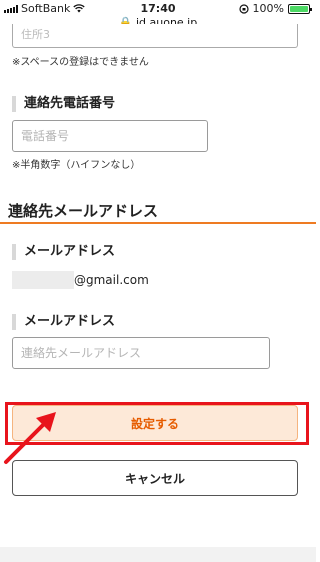 The height and width of the screenshot is (562, 320). Describe the element at coordinates (35, 34) in the screenshot. I see `address3-placeholder: 住所3` at that location.